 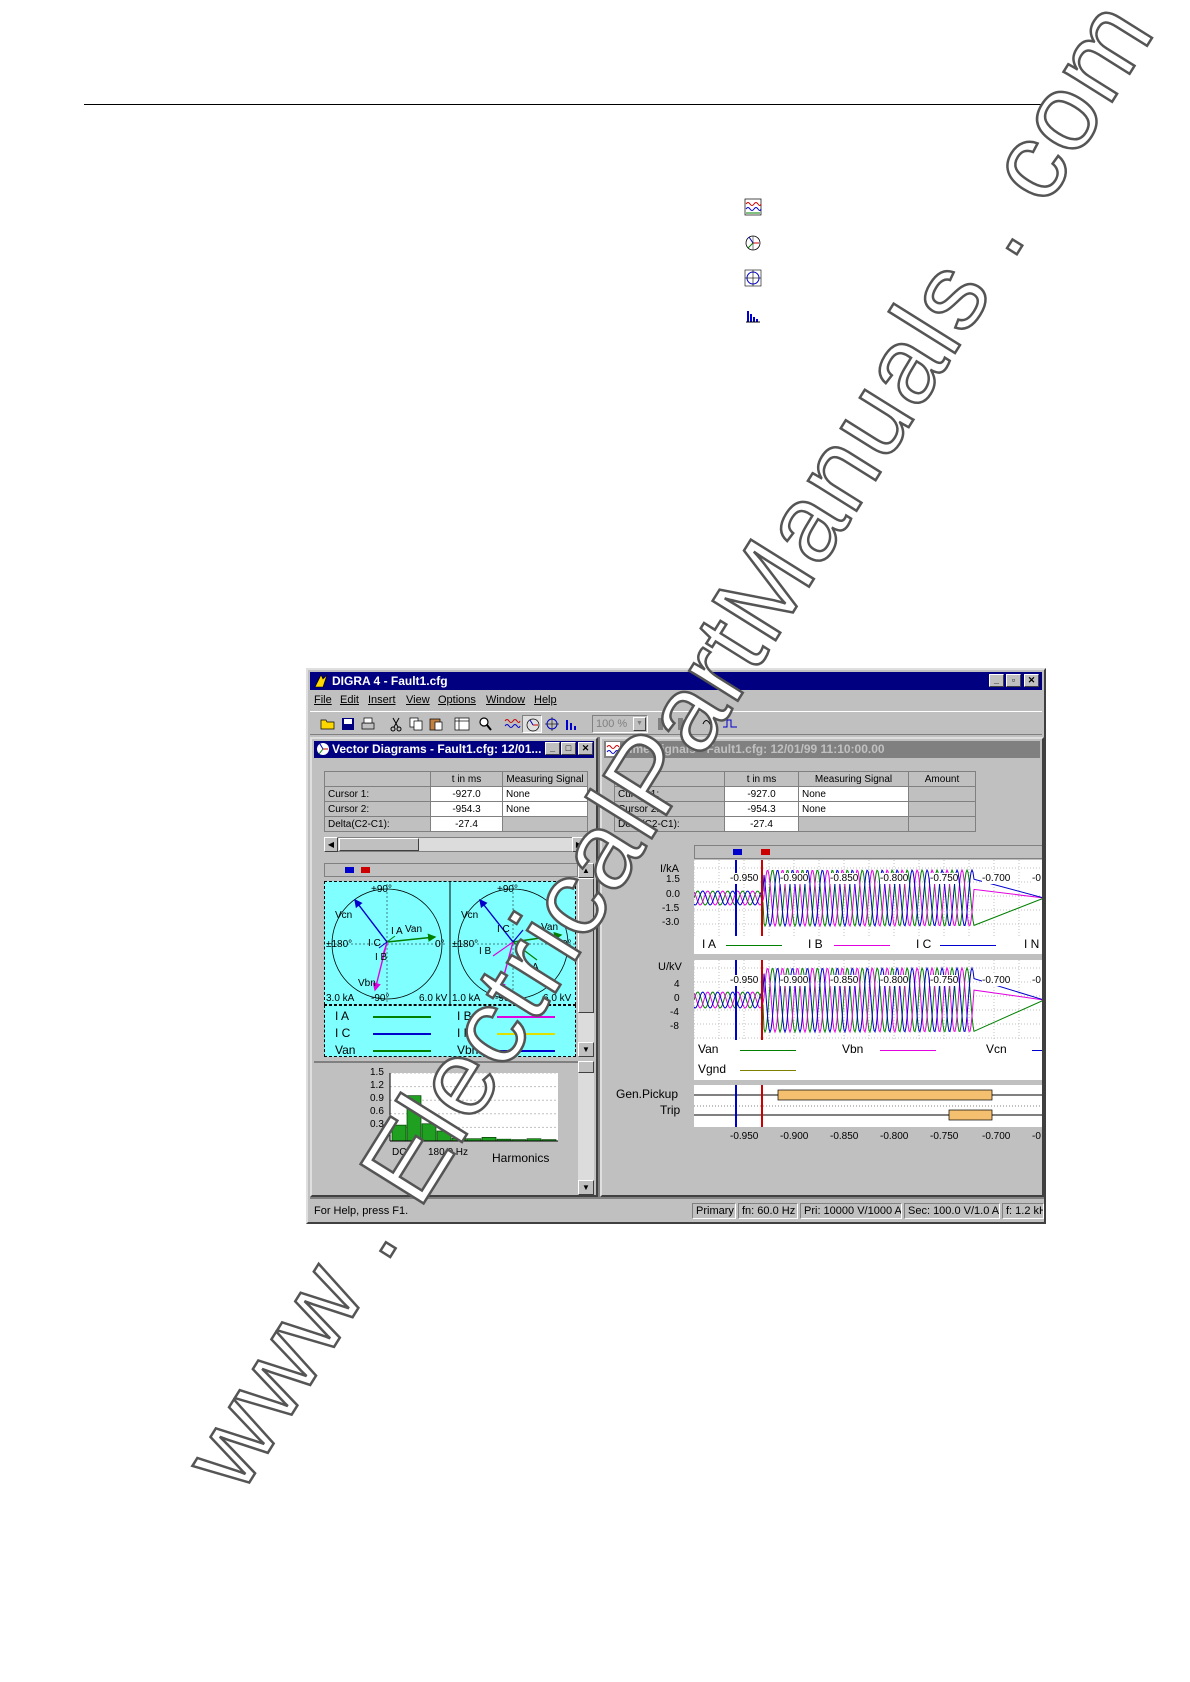 I want to click on scroll-up-icon: ▲, so click(x=586, y=870).